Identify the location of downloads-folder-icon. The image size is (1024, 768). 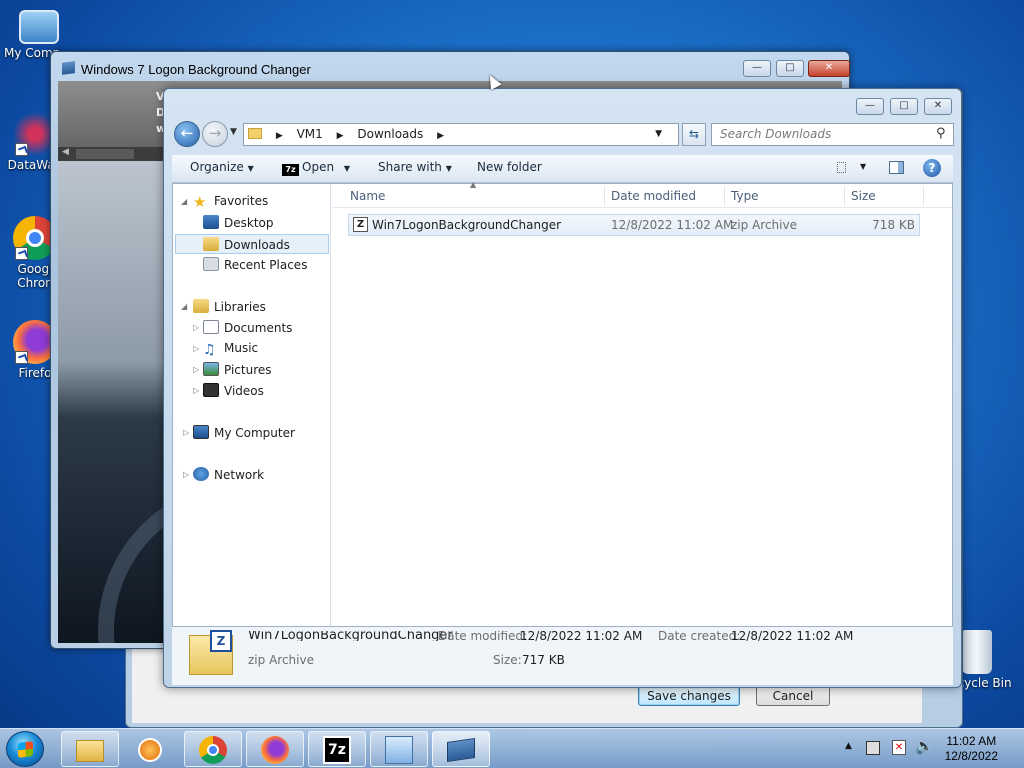
(211, 244).